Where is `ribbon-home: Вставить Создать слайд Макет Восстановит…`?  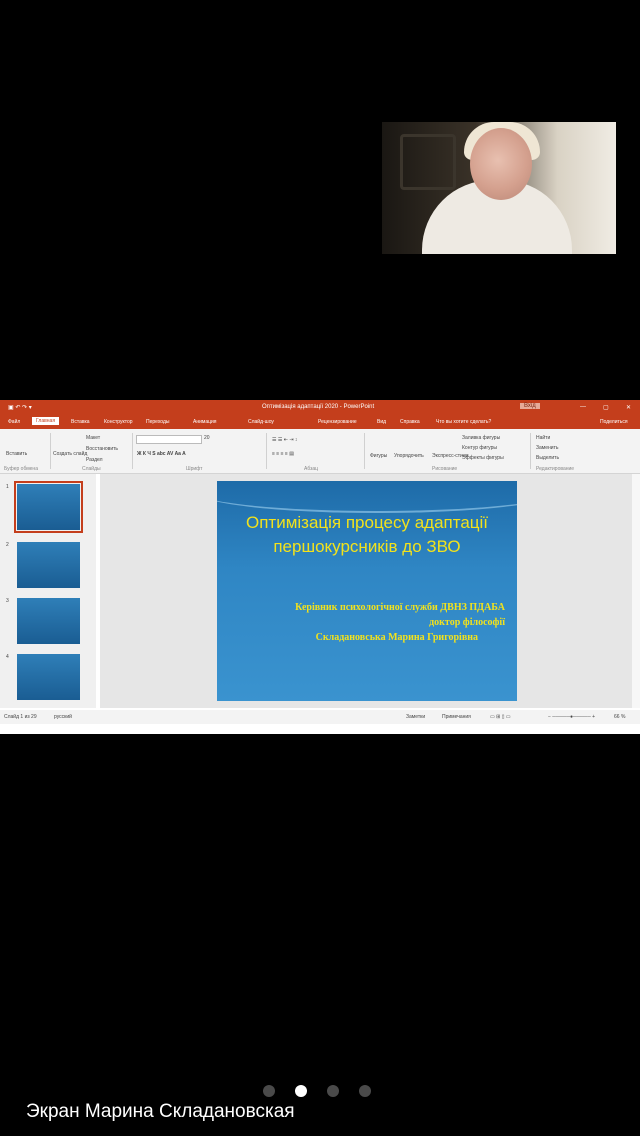 ribbon-home: Вставить Создать слайд Макет Восстановит… is located at coordinates (320, 451).